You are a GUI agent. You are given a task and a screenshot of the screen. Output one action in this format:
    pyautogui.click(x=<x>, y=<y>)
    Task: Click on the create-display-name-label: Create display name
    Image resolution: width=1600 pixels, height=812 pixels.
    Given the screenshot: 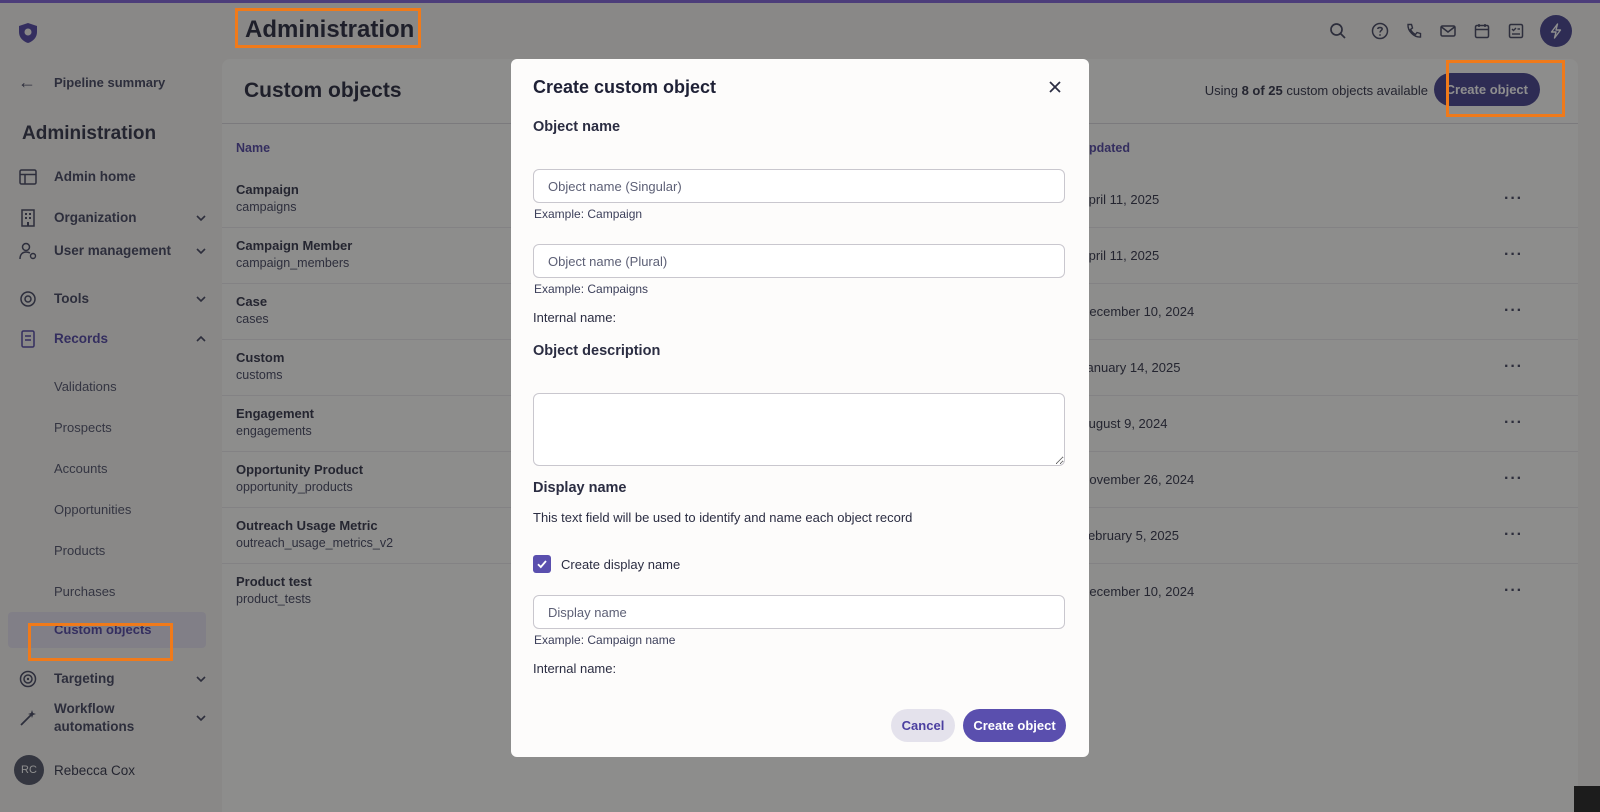 What is the action you would take?
    pyautogui.click(x=620, y=564)
    